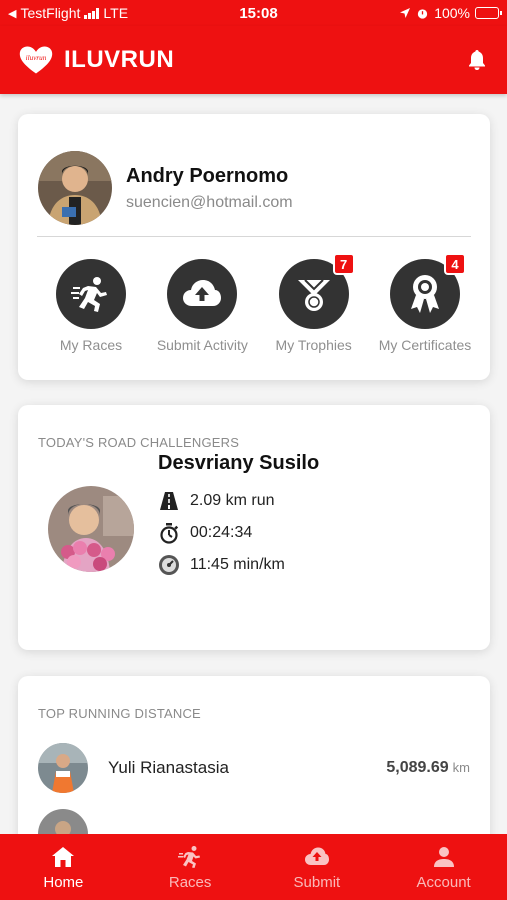 This screenshot has height=900, width=507. I want to click on nav-races: Races, so click(190, 867).